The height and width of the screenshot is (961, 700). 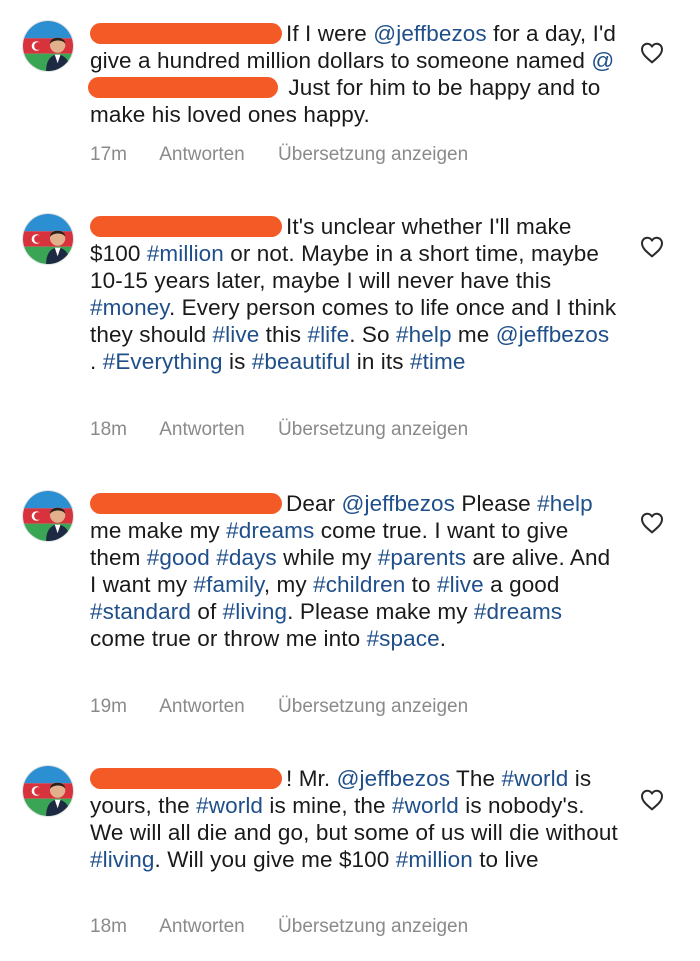 What do you see at coordinates (283, 334) in the screenshot?
I see `comment-text-segment: this` at bounding box center [283, 334].